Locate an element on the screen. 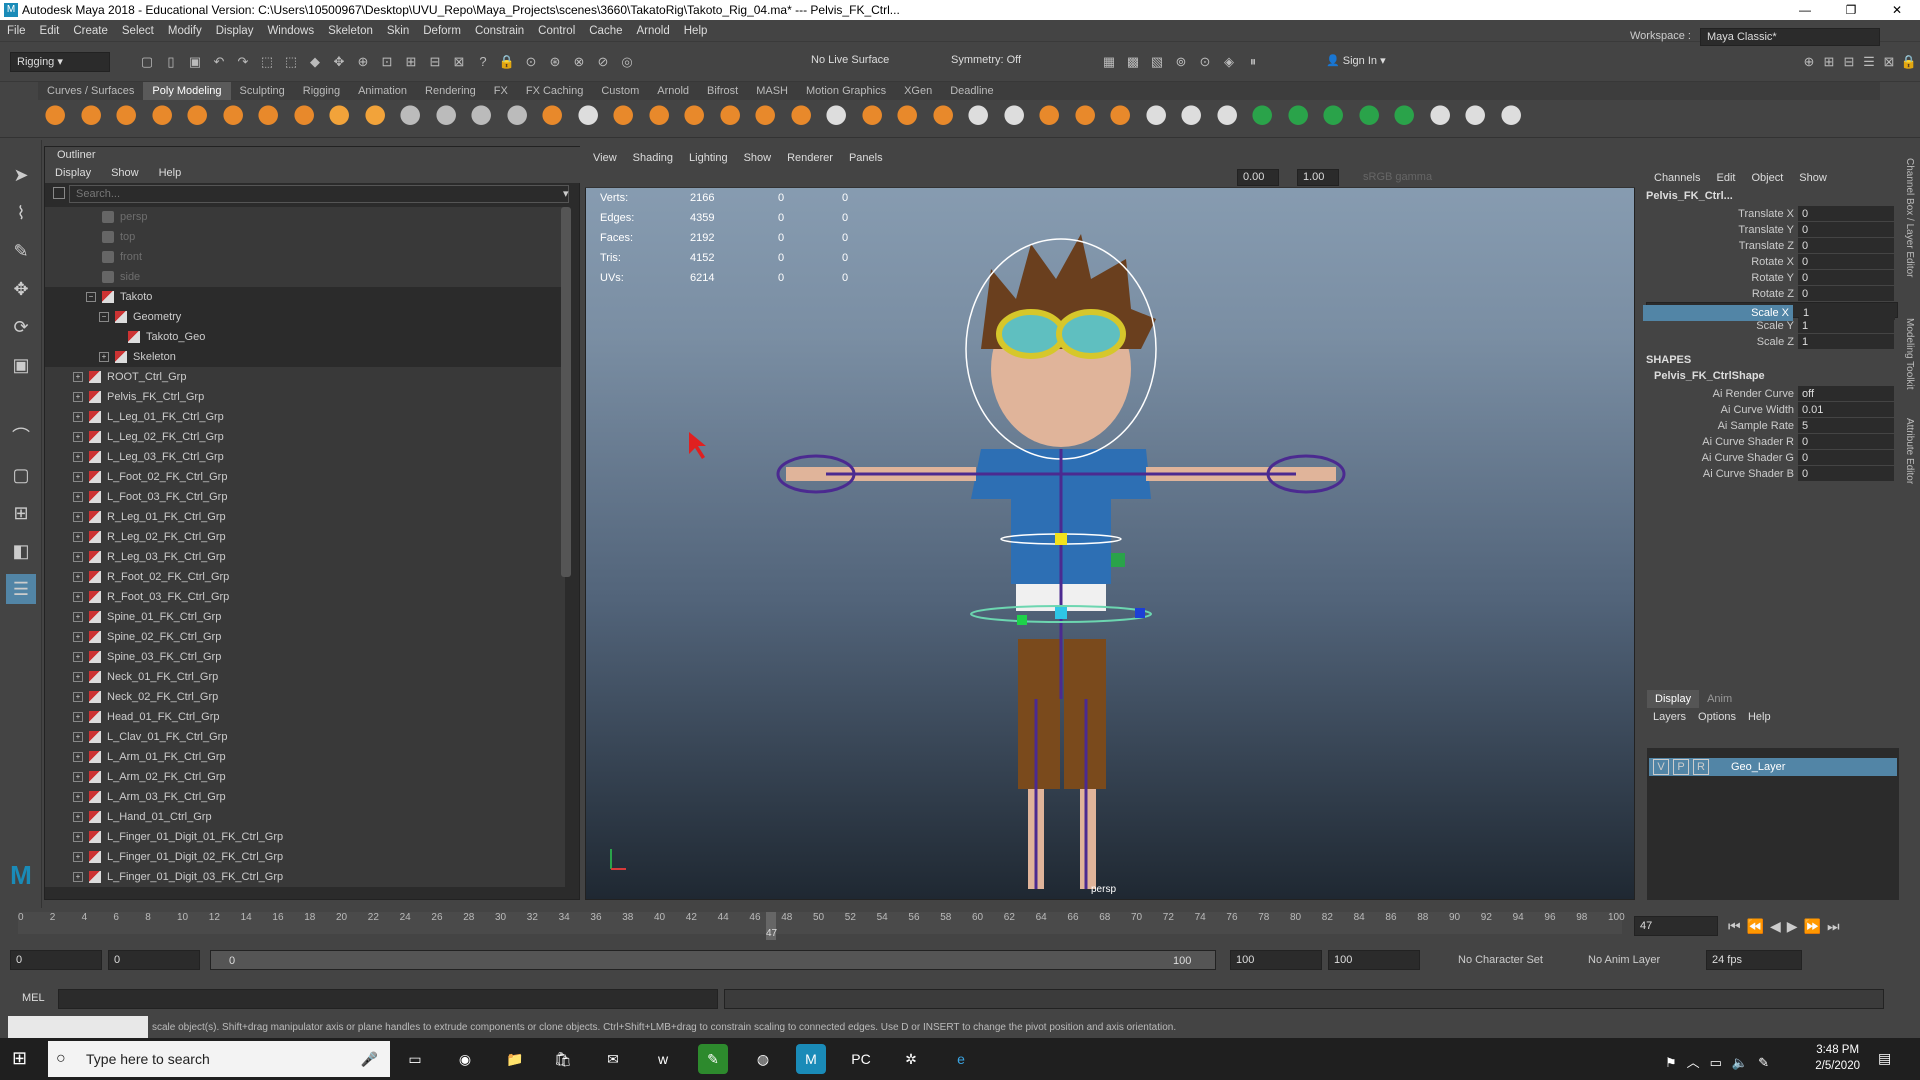 The width and height of the screenshot is (1920, 1080). close-button: ✕ is located at coordinates (1897, 10).